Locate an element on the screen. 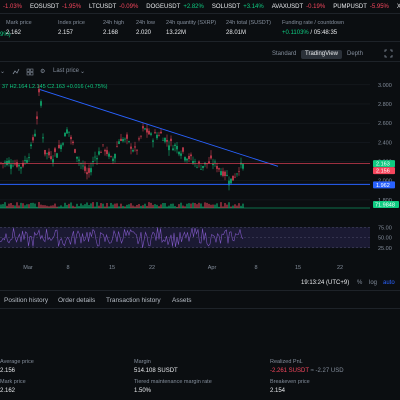 Image resolution: width=400 pixels, height=400 pixels. tab-depth: Depth is located at coordinates (355, 54).